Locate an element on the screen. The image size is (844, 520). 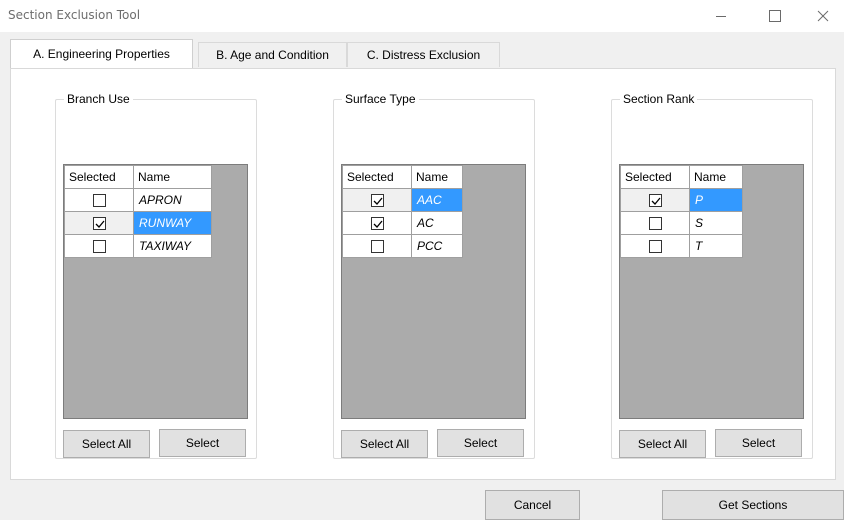
section-rank-title: Section Rank is located at coordinates (659, 99).